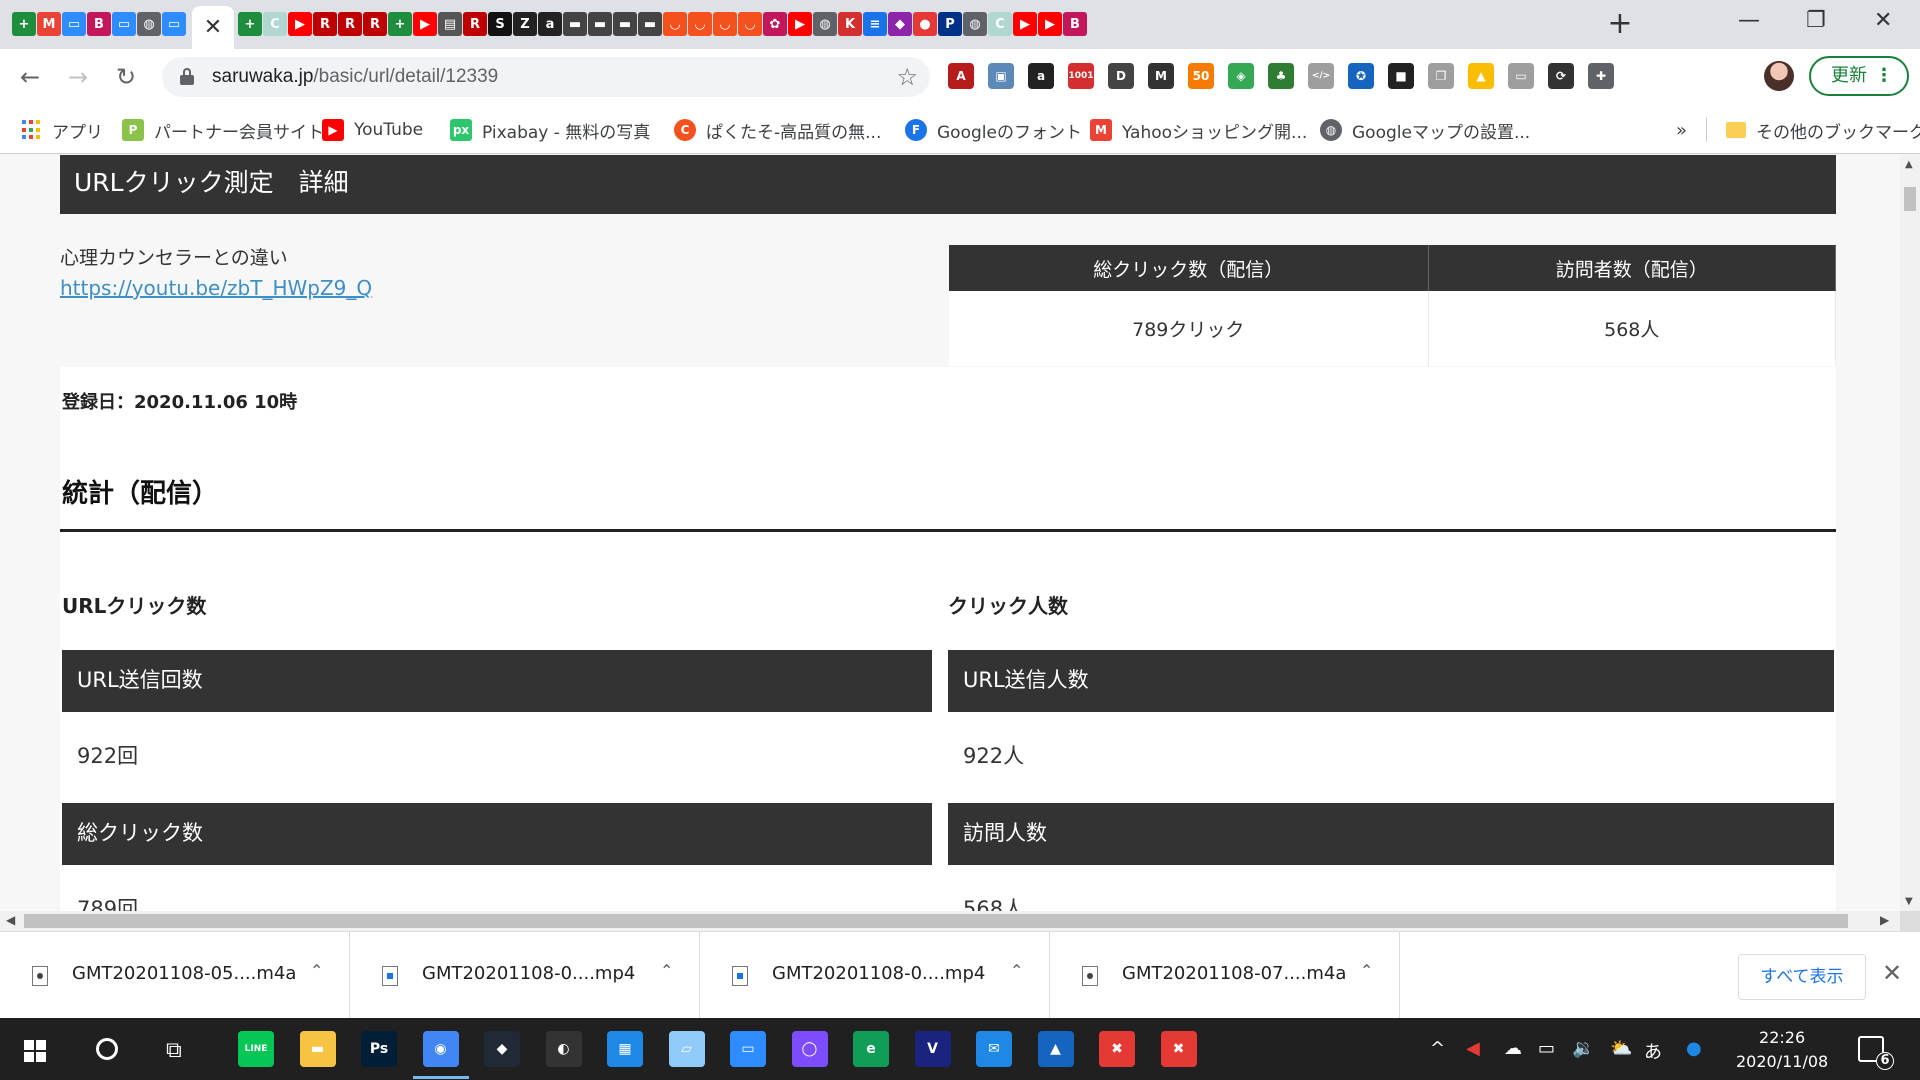  Describe the element at coordinates (961, 76) in the screenshot. I see `pdf-extension-icon: A` at that location.